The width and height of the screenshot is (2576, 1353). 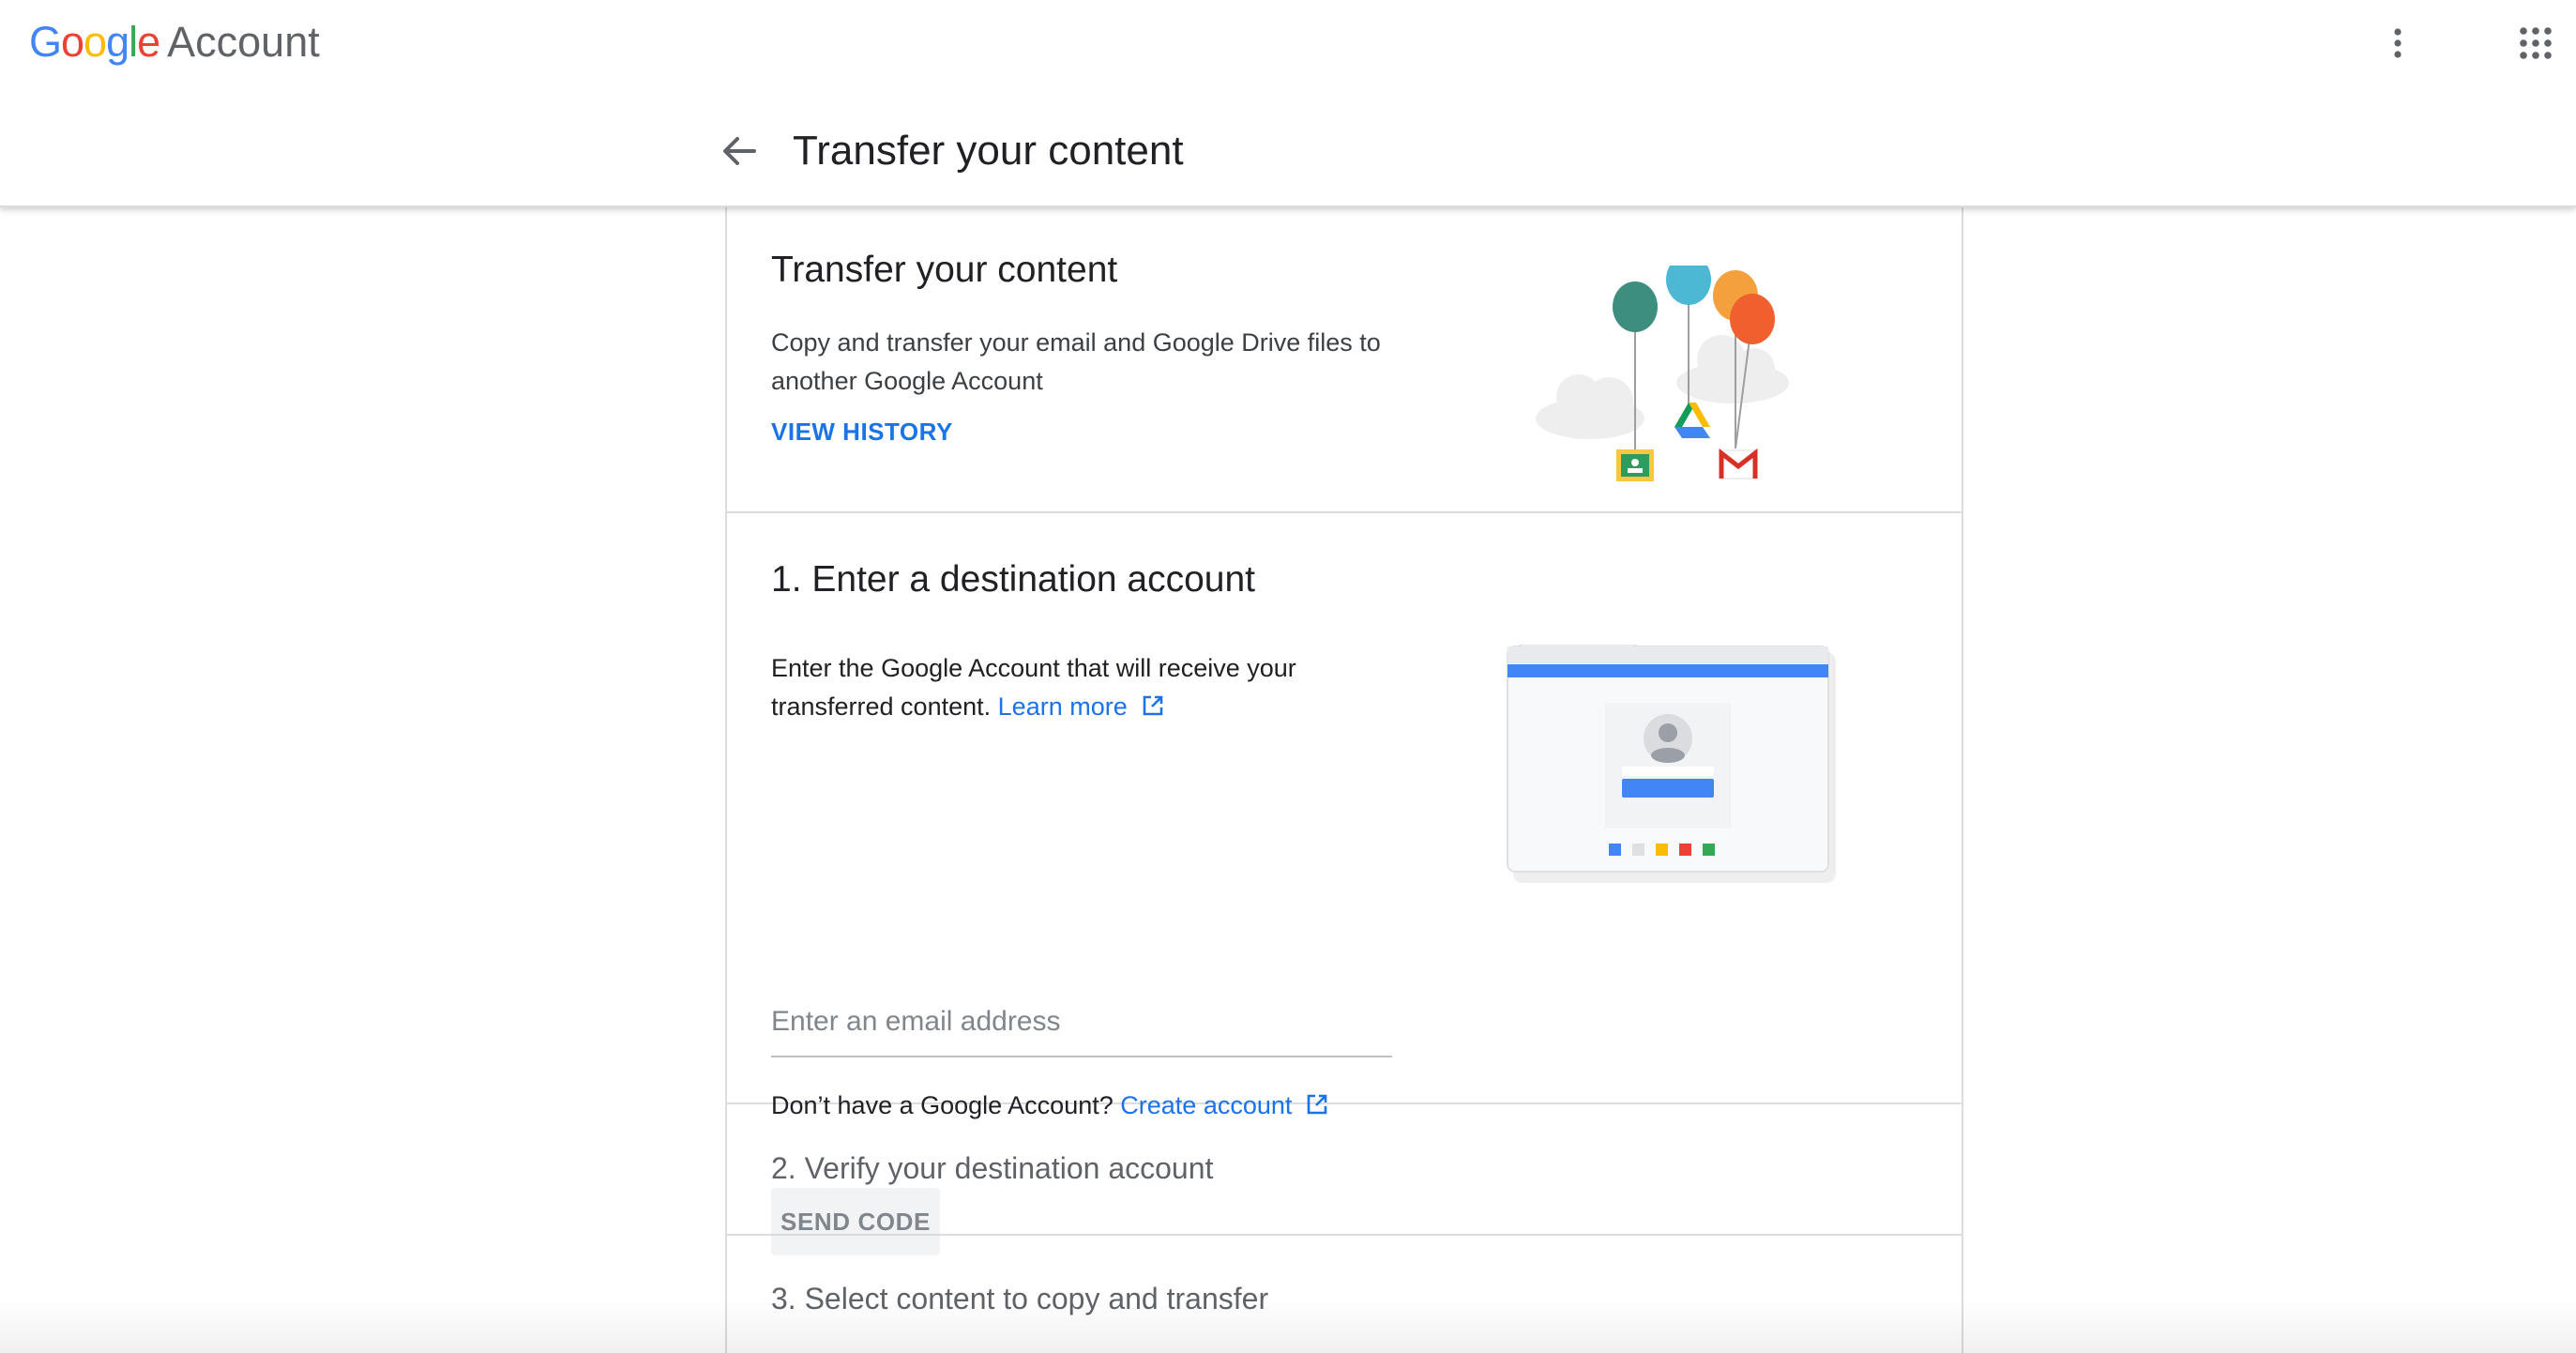 I want to click on intro-title: Transfer your content, so click(x=945, y=270).